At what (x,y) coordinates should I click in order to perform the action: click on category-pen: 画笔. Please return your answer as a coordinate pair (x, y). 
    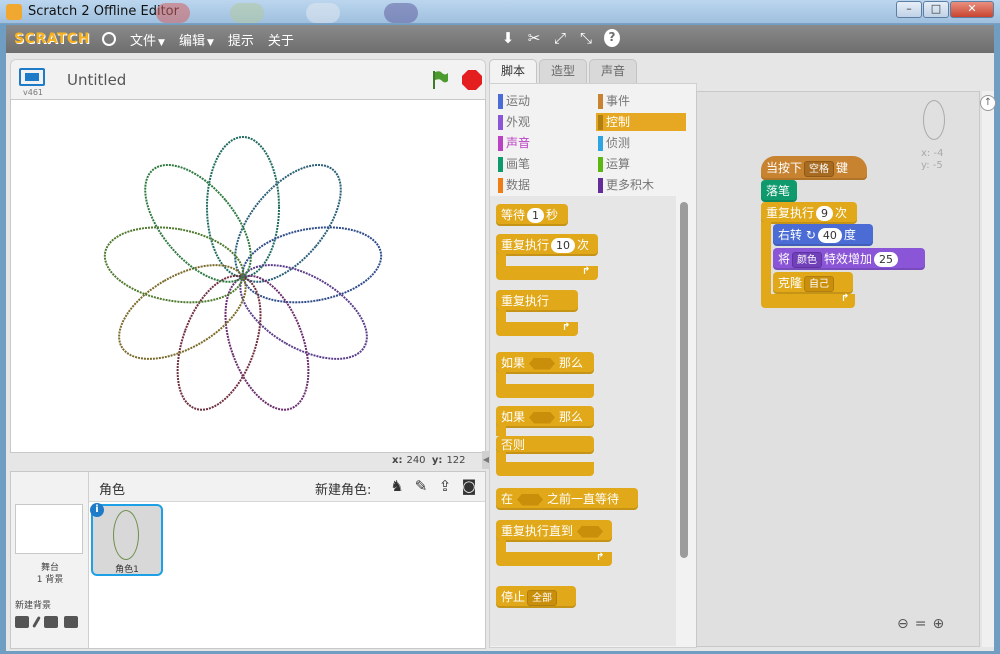
    Looking at the image, I should click on (513, 164).